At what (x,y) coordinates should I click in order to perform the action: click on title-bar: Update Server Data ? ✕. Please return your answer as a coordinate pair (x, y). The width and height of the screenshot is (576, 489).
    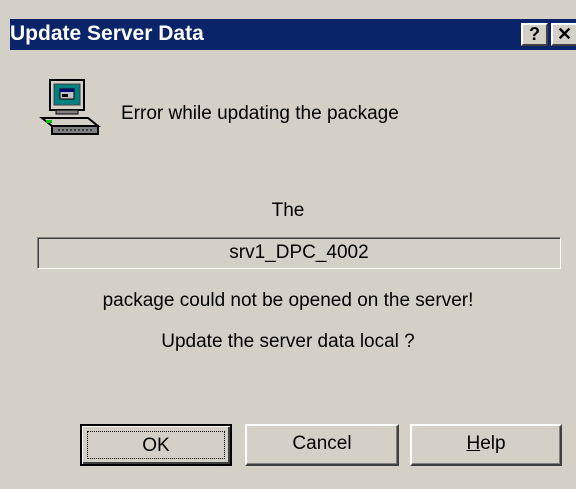
    Looking at the image, I should click on (293, 34).